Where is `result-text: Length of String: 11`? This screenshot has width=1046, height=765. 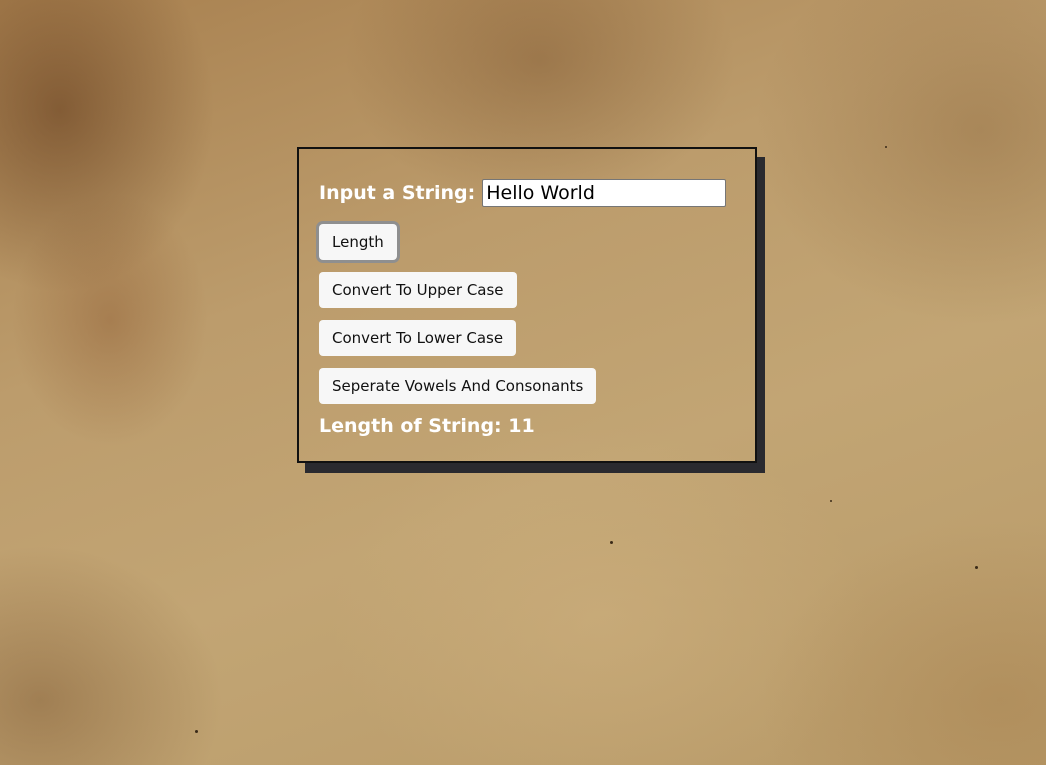
result-text: Length of String: 11 is located at coordinates (427, 426).